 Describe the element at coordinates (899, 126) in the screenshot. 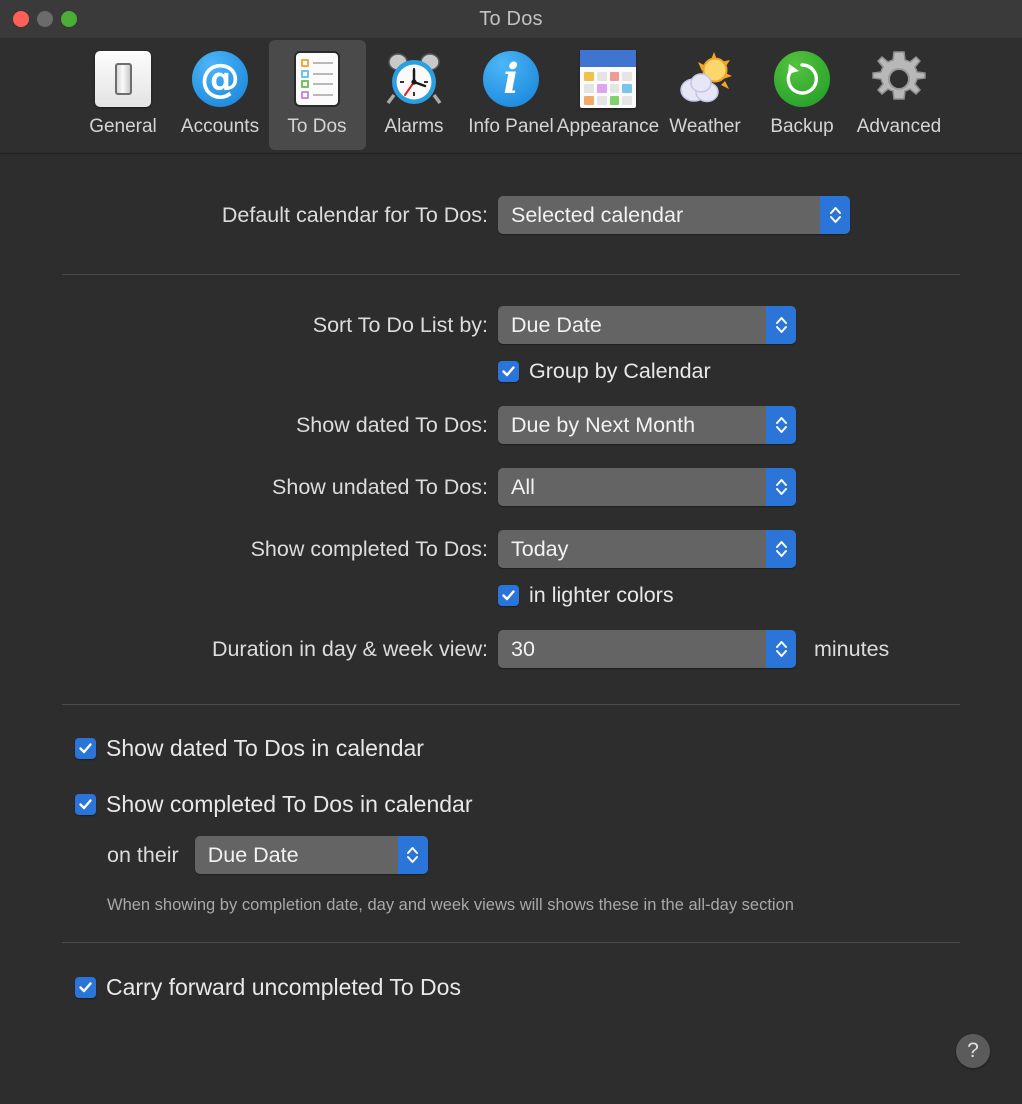

I see `tab-advanced-label: Advanced` at that location.